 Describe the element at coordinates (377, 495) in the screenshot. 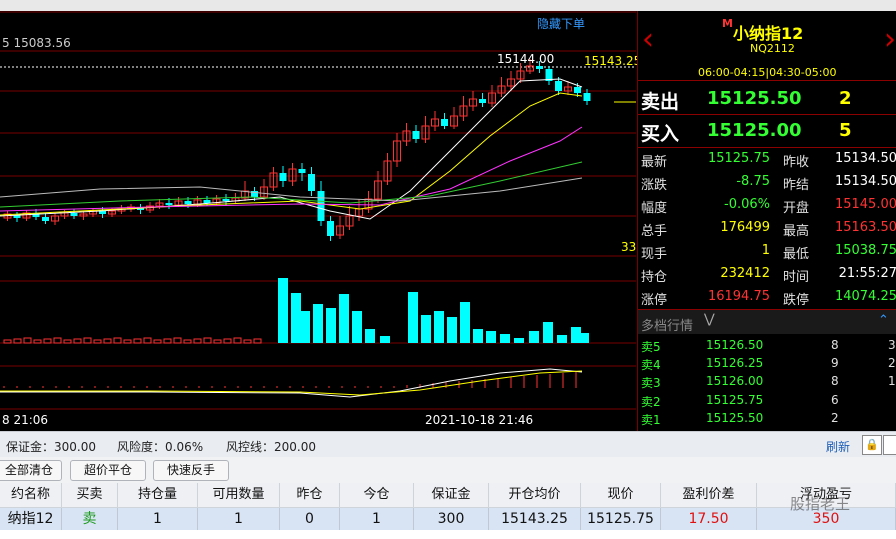

I see `column-header: 今仓` at that location.